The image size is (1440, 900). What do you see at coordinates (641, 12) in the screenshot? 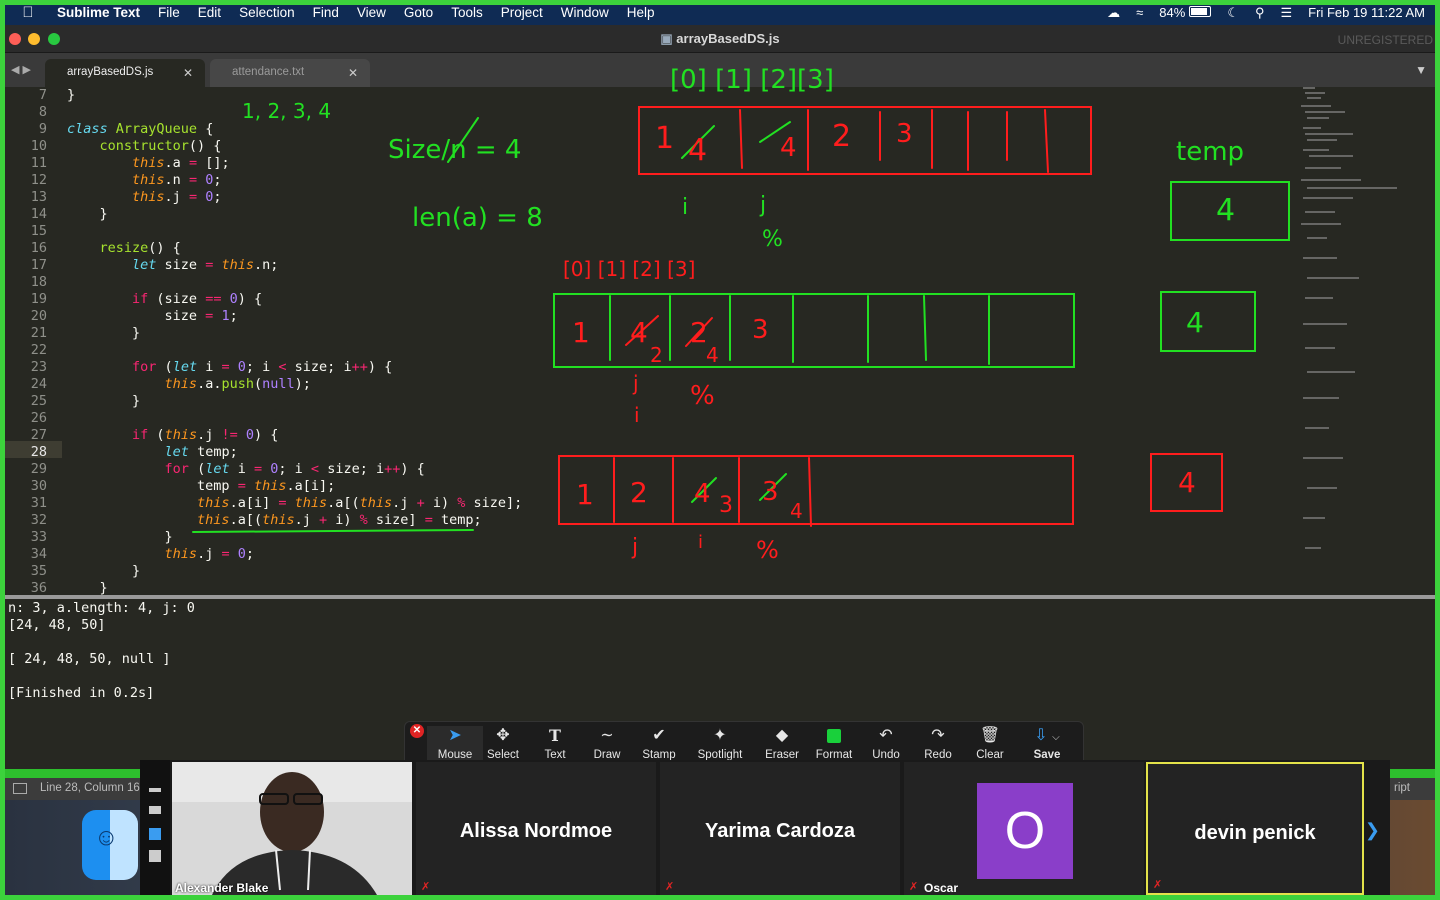
I see `menu-help: Help` at bounding box center [641, 12].